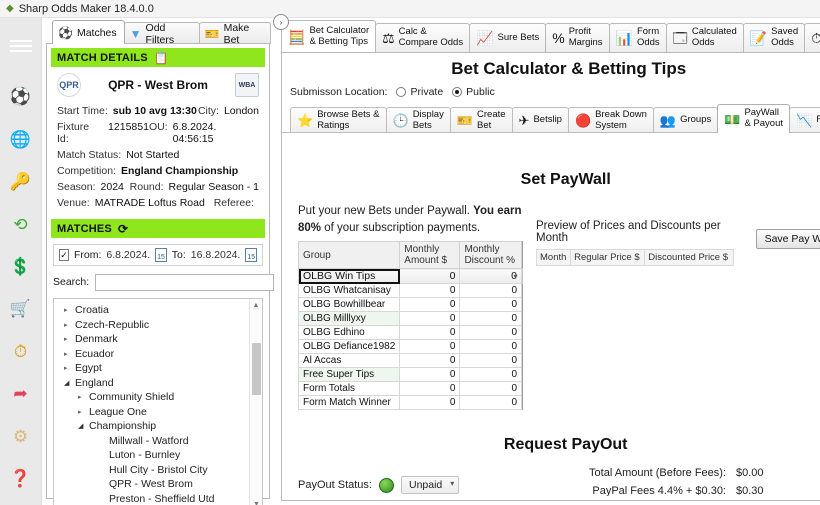 Image resolution: width=820 pixels, height=505 pixels. I want to click on football-icon: ⚽, so click(21, 96).